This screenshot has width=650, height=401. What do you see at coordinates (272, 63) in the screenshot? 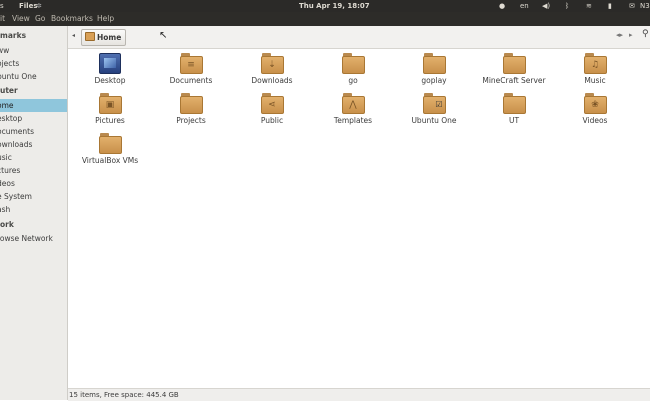
I see `downloads-folder-icon: ⇣` at bounding box center [272, 63].